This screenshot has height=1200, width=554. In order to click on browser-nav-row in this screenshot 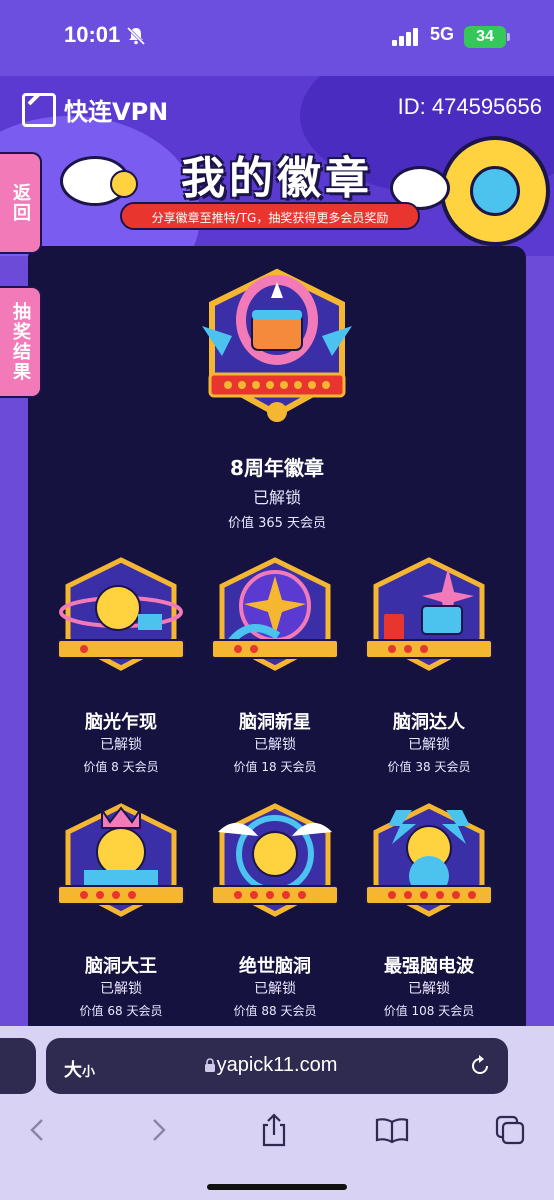, I will do `click(277, 1140)`.